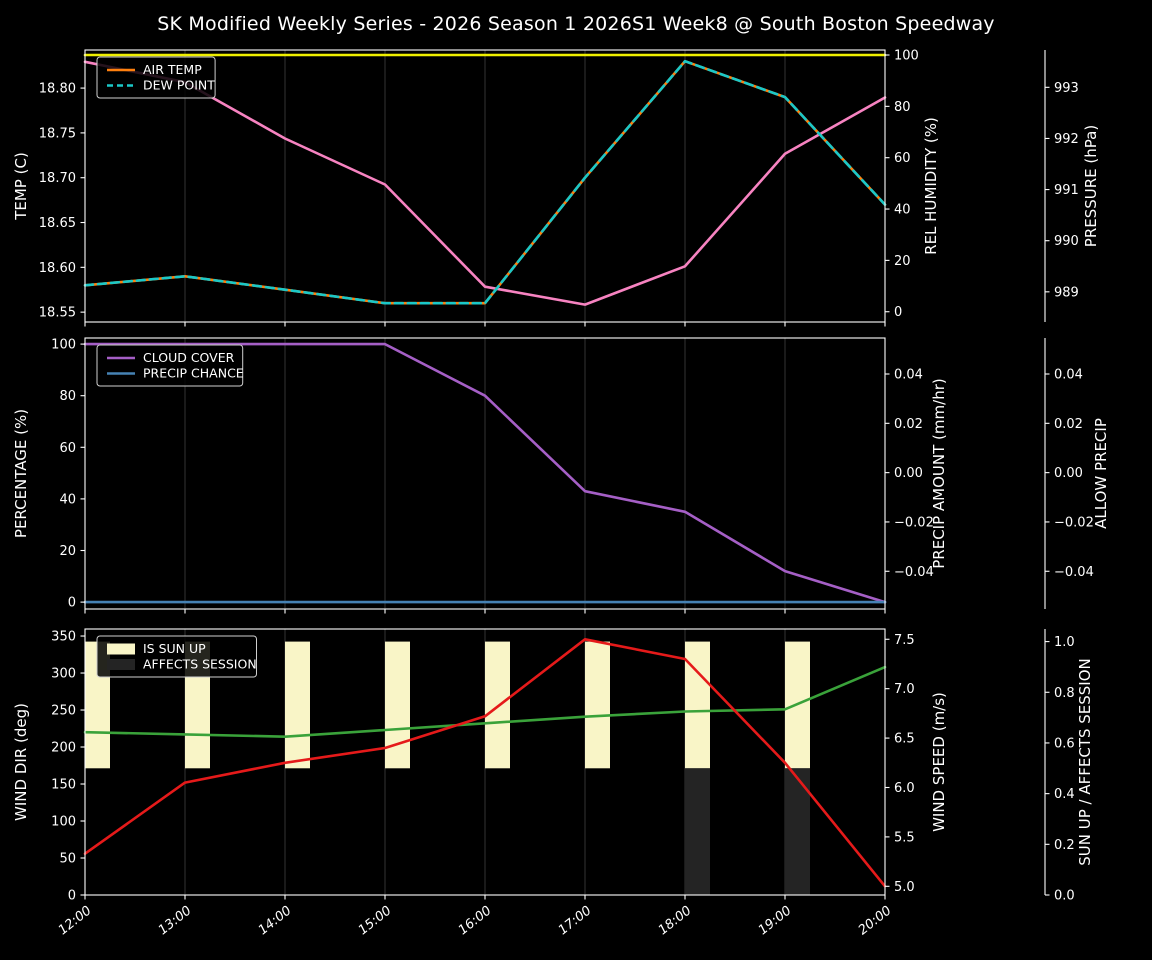 This screenshot has width=1152, height=960. I want to click on y-tick-label: 0.4, so click(1064, 794).